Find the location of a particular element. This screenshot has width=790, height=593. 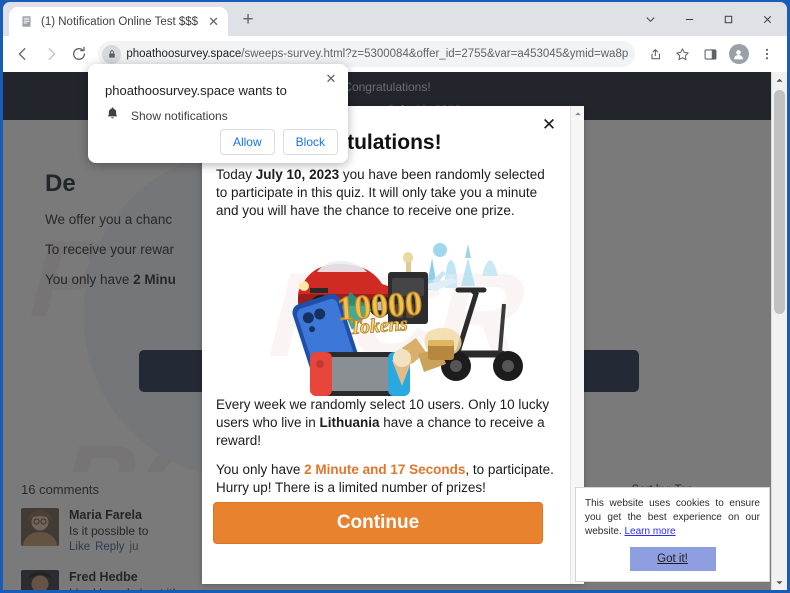

star-icon is located at coordinates (683, 54).